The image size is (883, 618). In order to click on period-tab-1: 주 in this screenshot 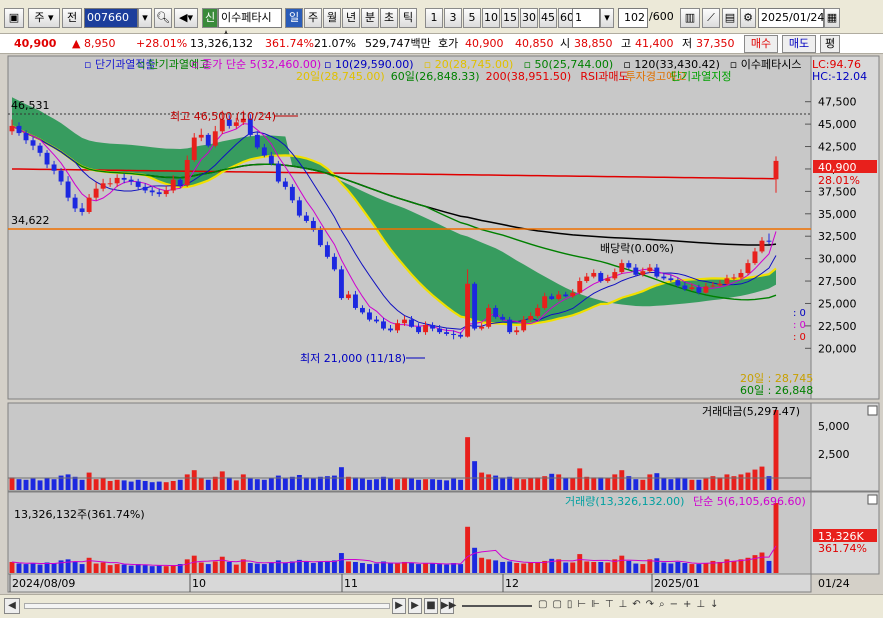, I will do `click(313, 18)`.